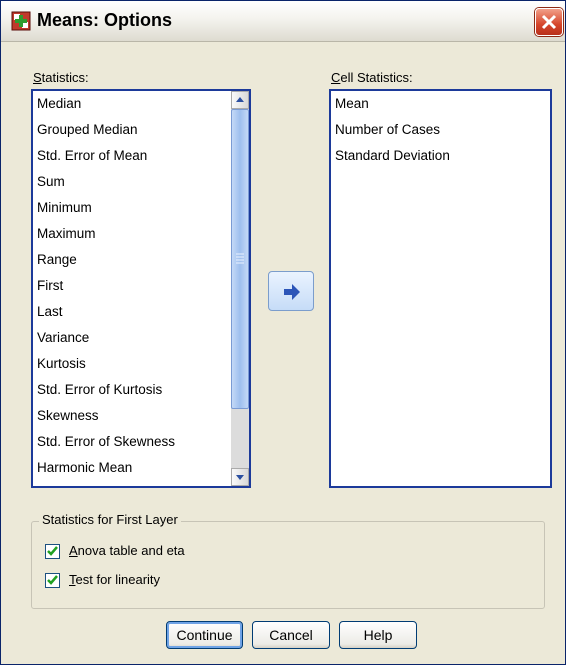  I want to click on close-icon, so click(549, 22).